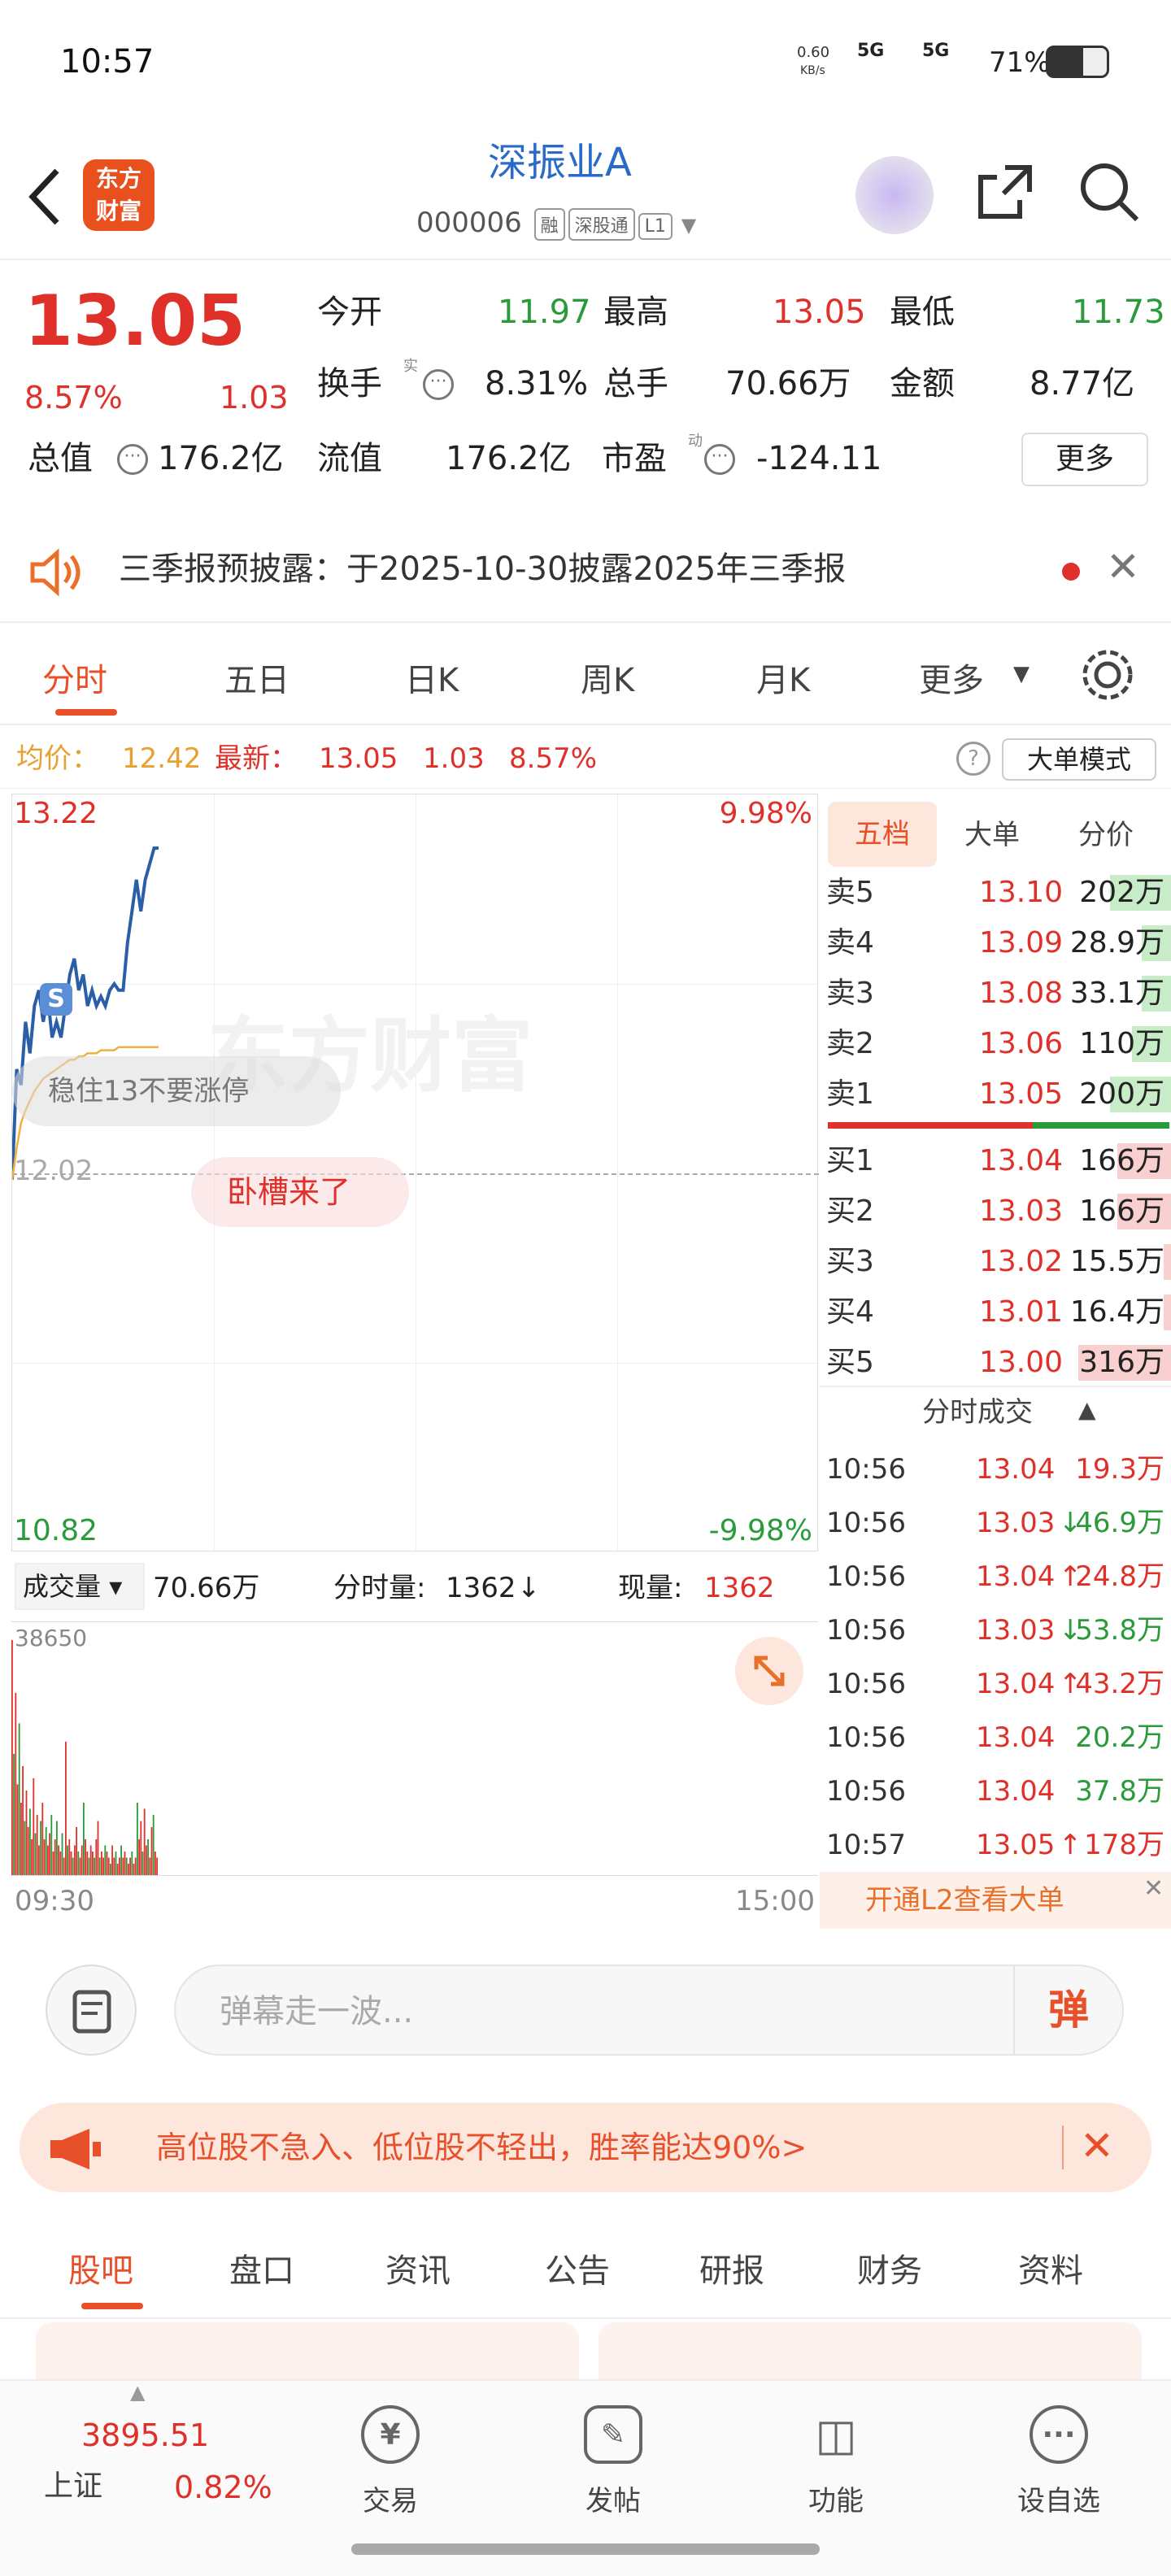 The image size is (1171, 2576). I want to click on level-label: 卖2, so click(850, 1043).